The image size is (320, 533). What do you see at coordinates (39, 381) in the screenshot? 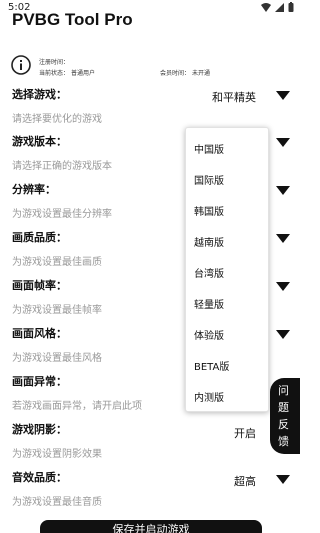
I see `setting-label: 画面异常：` at bounding box center [39, 381].